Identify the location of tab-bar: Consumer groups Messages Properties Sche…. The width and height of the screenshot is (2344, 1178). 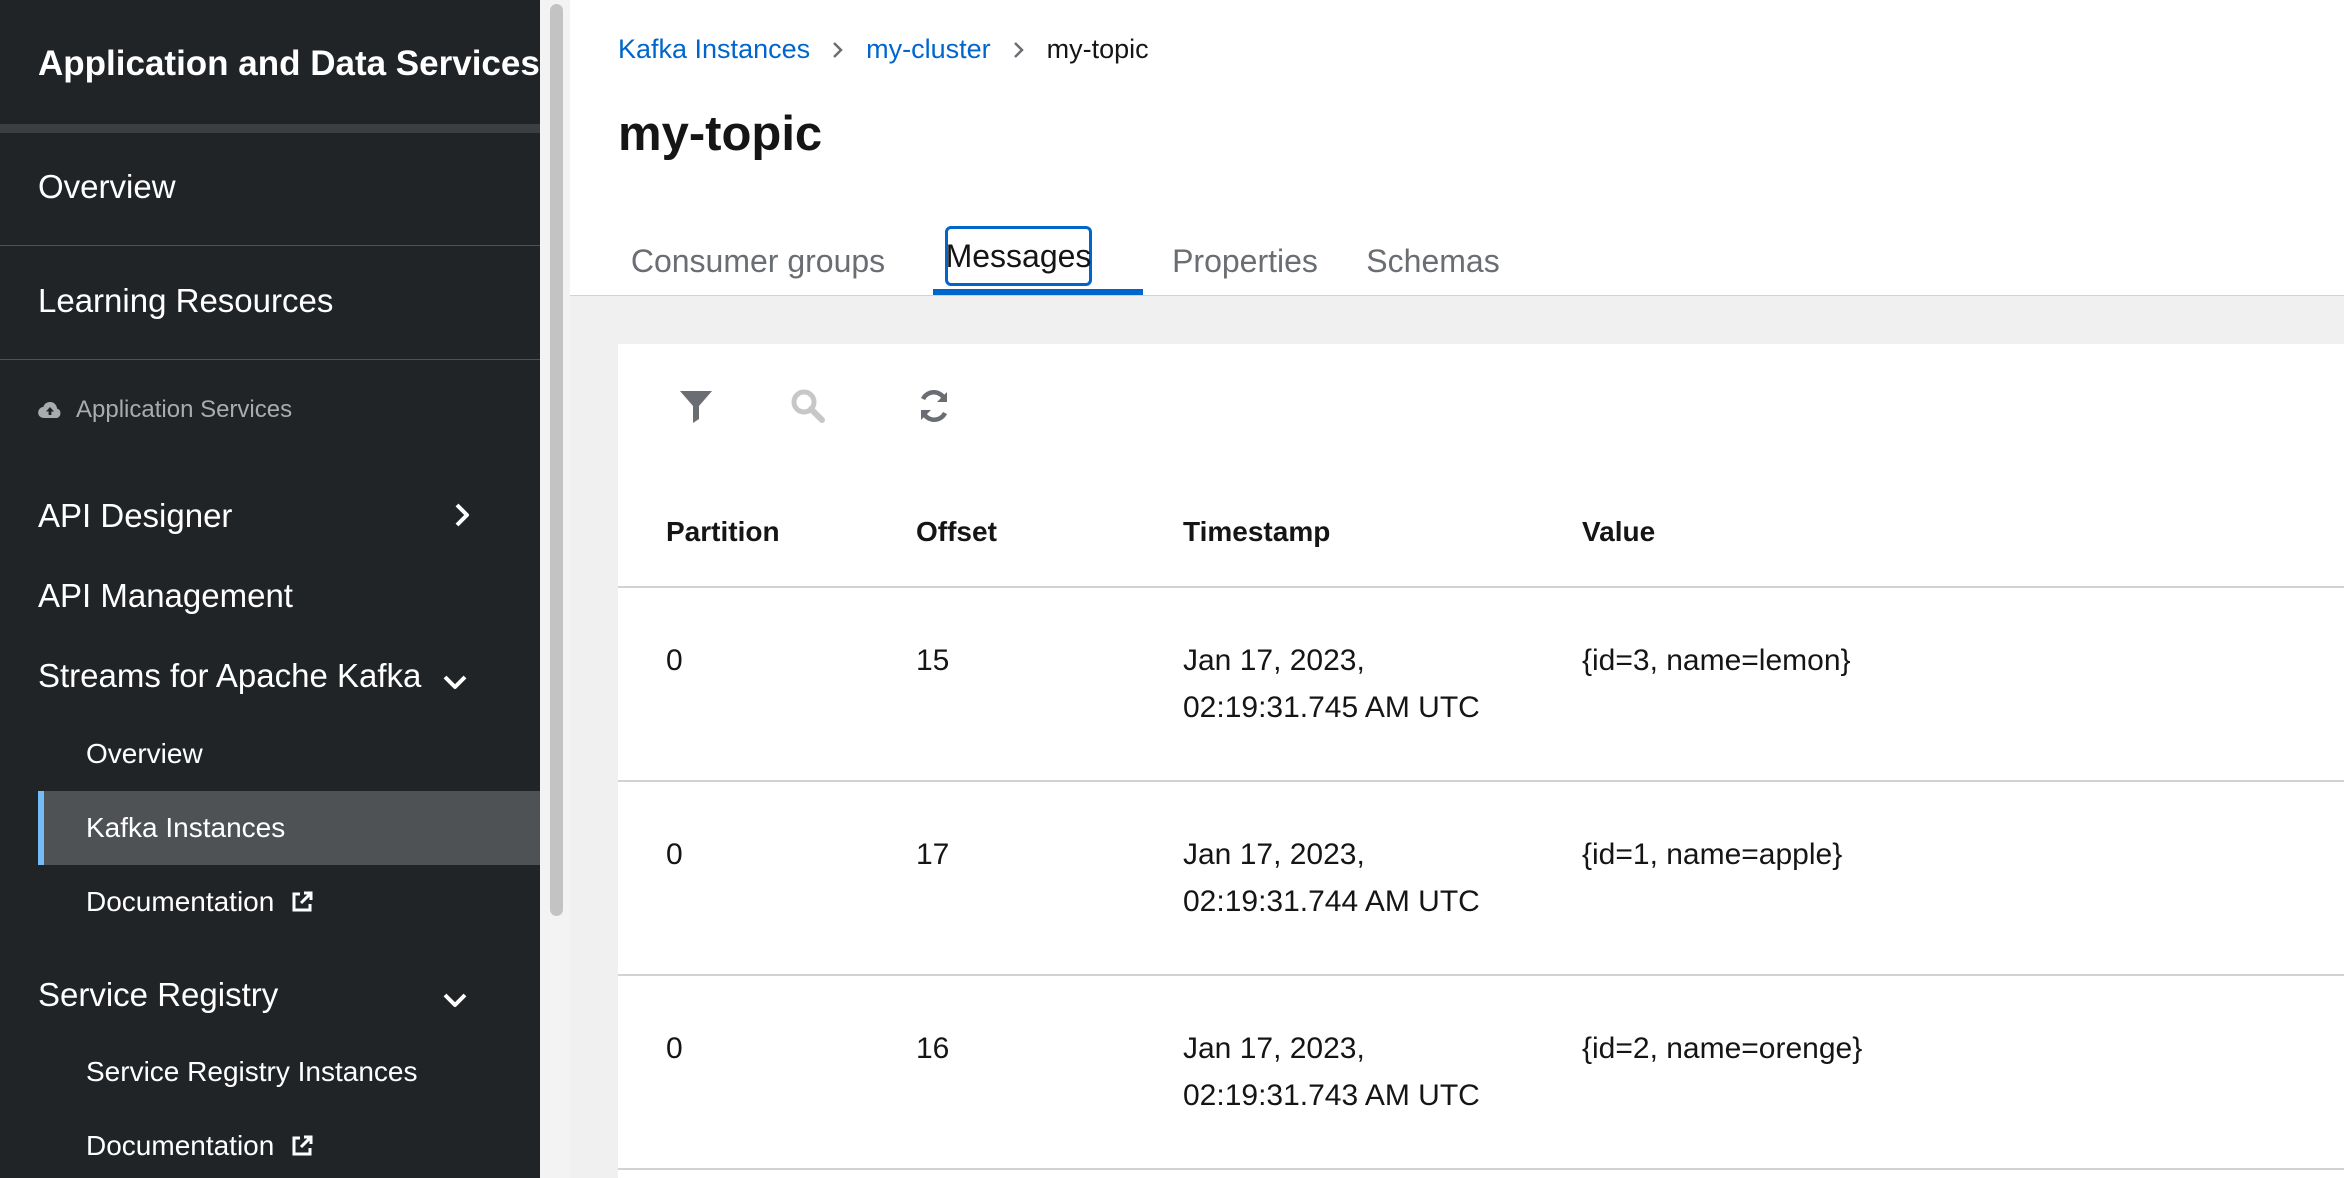
(1457, 261).